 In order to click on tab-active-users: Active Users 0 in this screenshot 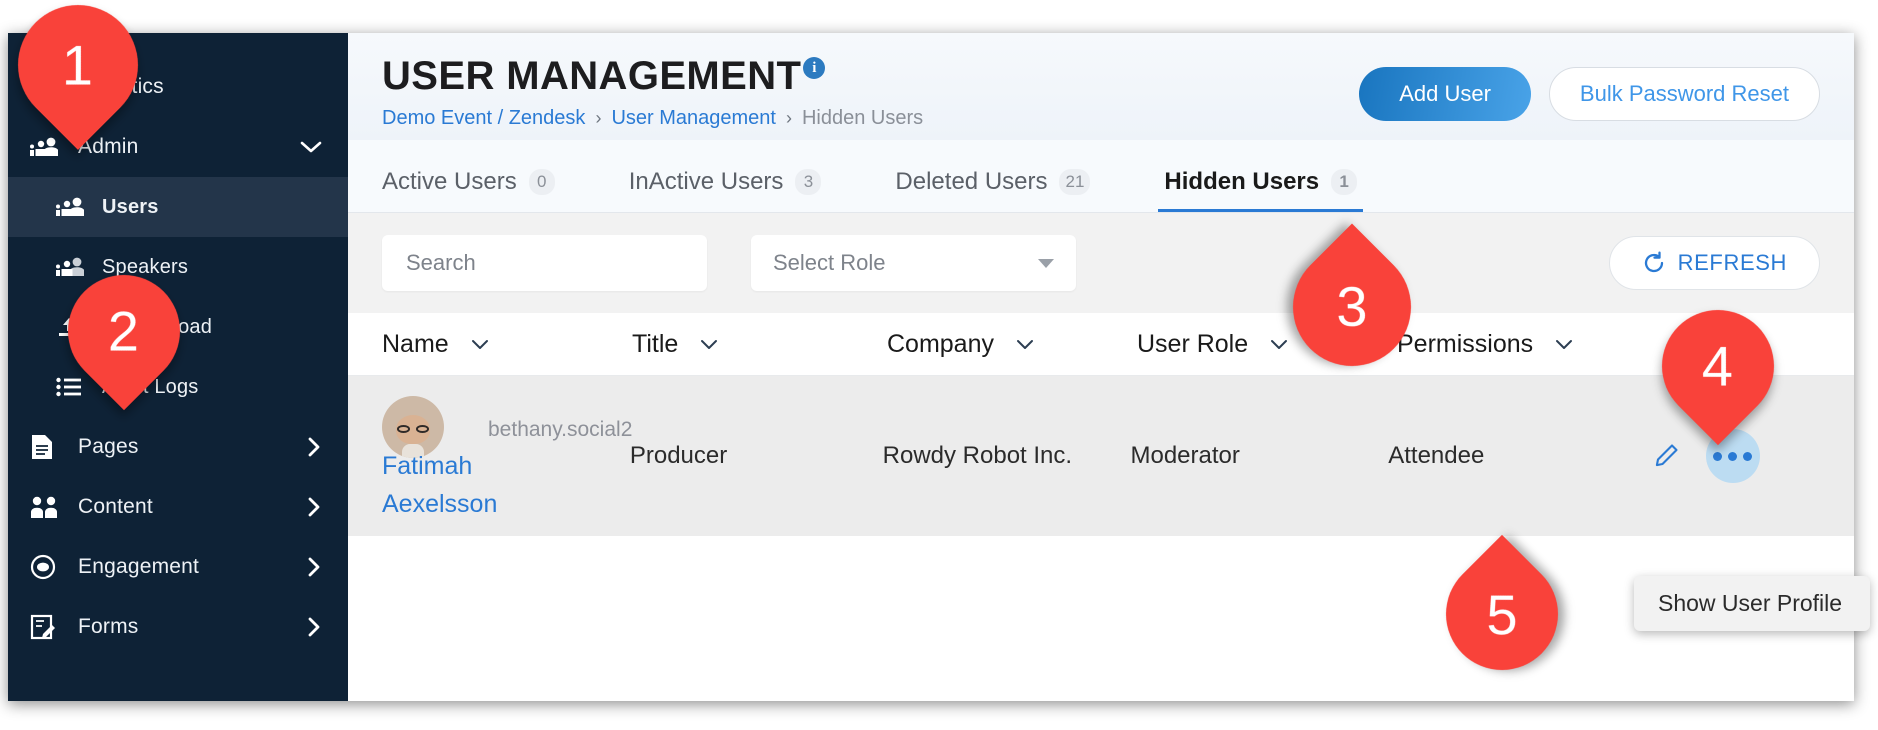, I will do `click(468, 190)`.